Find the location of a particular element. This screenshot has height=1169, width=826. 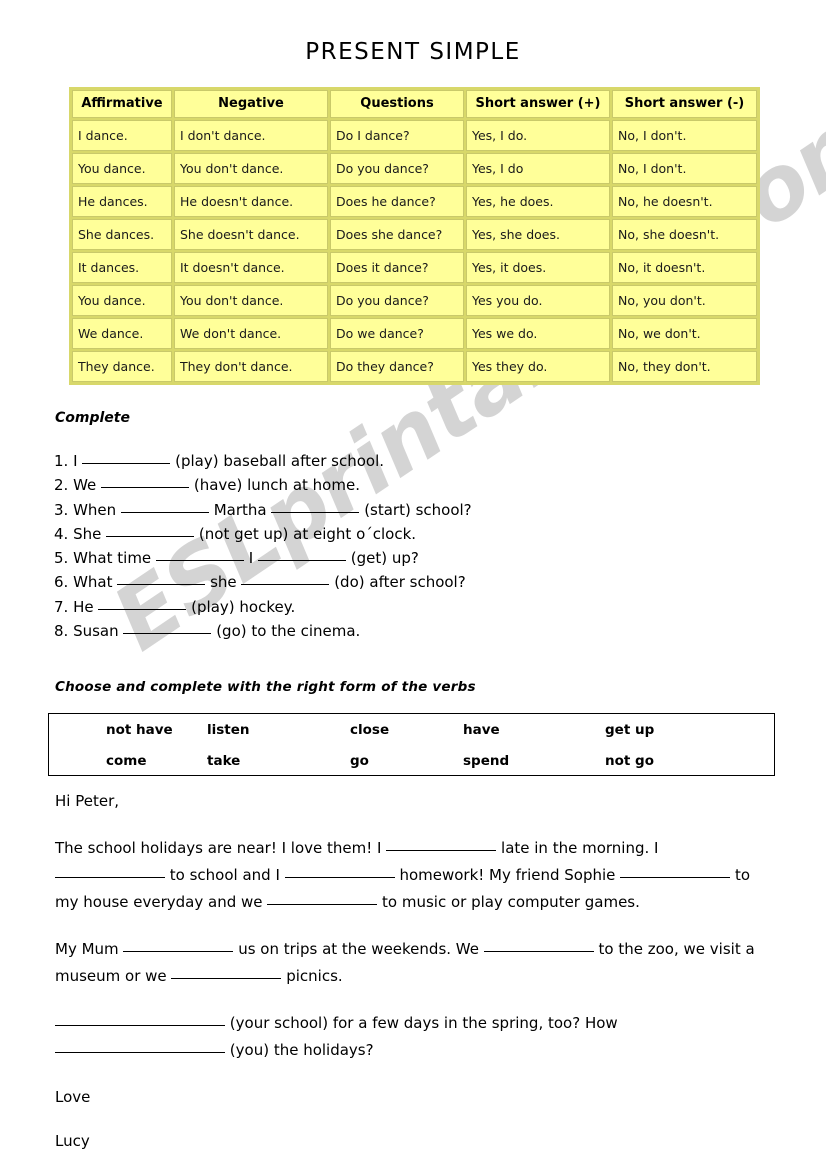

cell-negative: It doesn't dance. is located at coordinates (251, 267).